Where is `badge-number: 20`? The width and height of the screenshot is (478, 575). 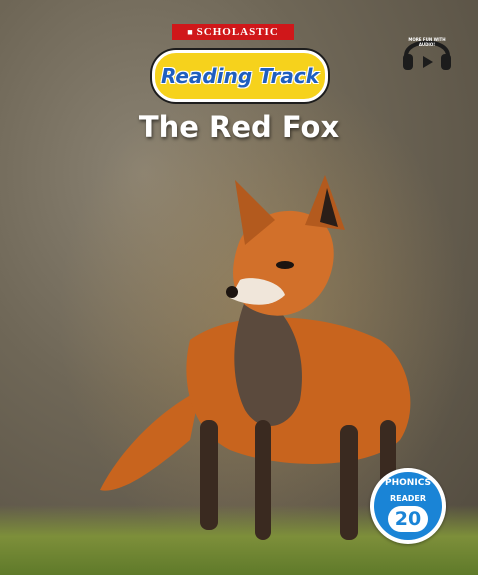 badge-number: 20 is located at coordinates (408, 519).